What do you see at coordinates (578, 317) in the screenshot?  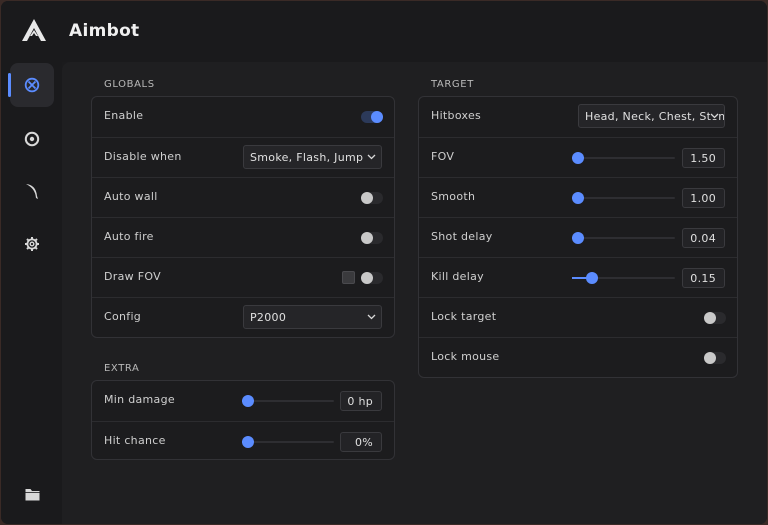 I see `row-lock-target: Lock target` at bounding box center [578, 317].